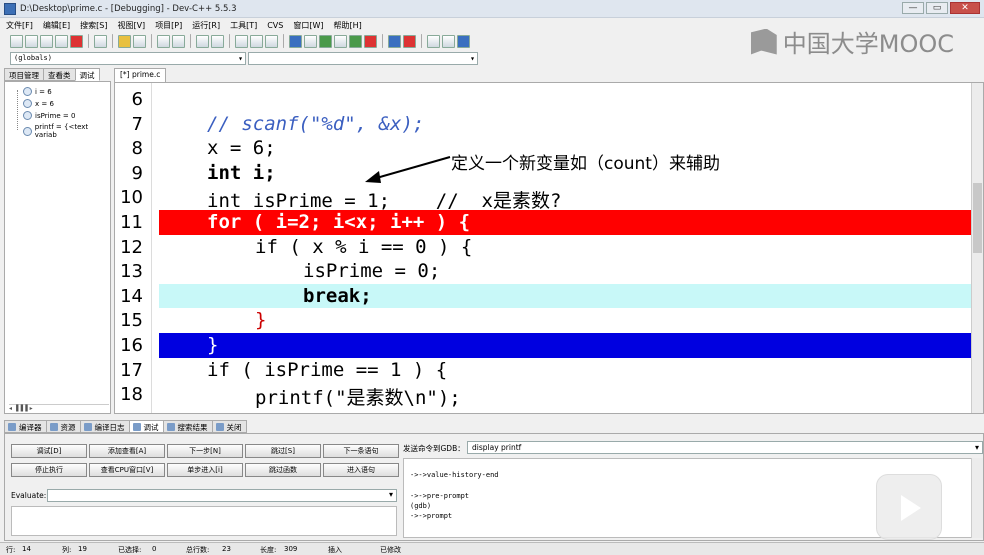 The width and height of the screenshot is (984, 555). What do you see at coordinates (19, 25) in the screenshot?
I see `menu-file: 文件[F]` at bounding box center [19, 25].